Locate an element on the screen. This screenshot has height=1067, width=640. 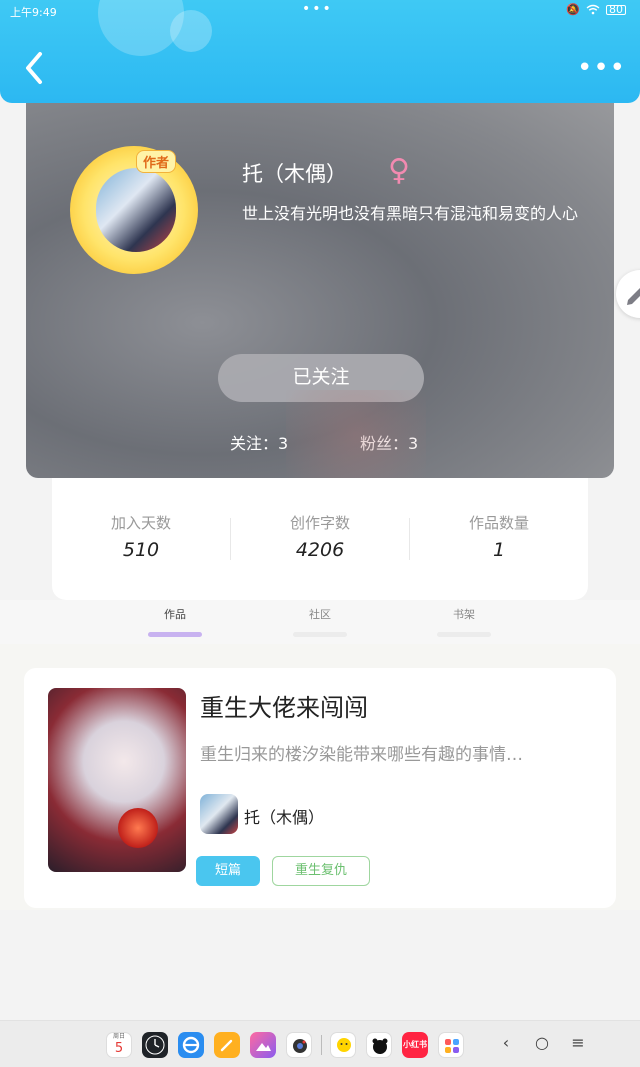
app-library-icon is located at coordinates (451, 1045).